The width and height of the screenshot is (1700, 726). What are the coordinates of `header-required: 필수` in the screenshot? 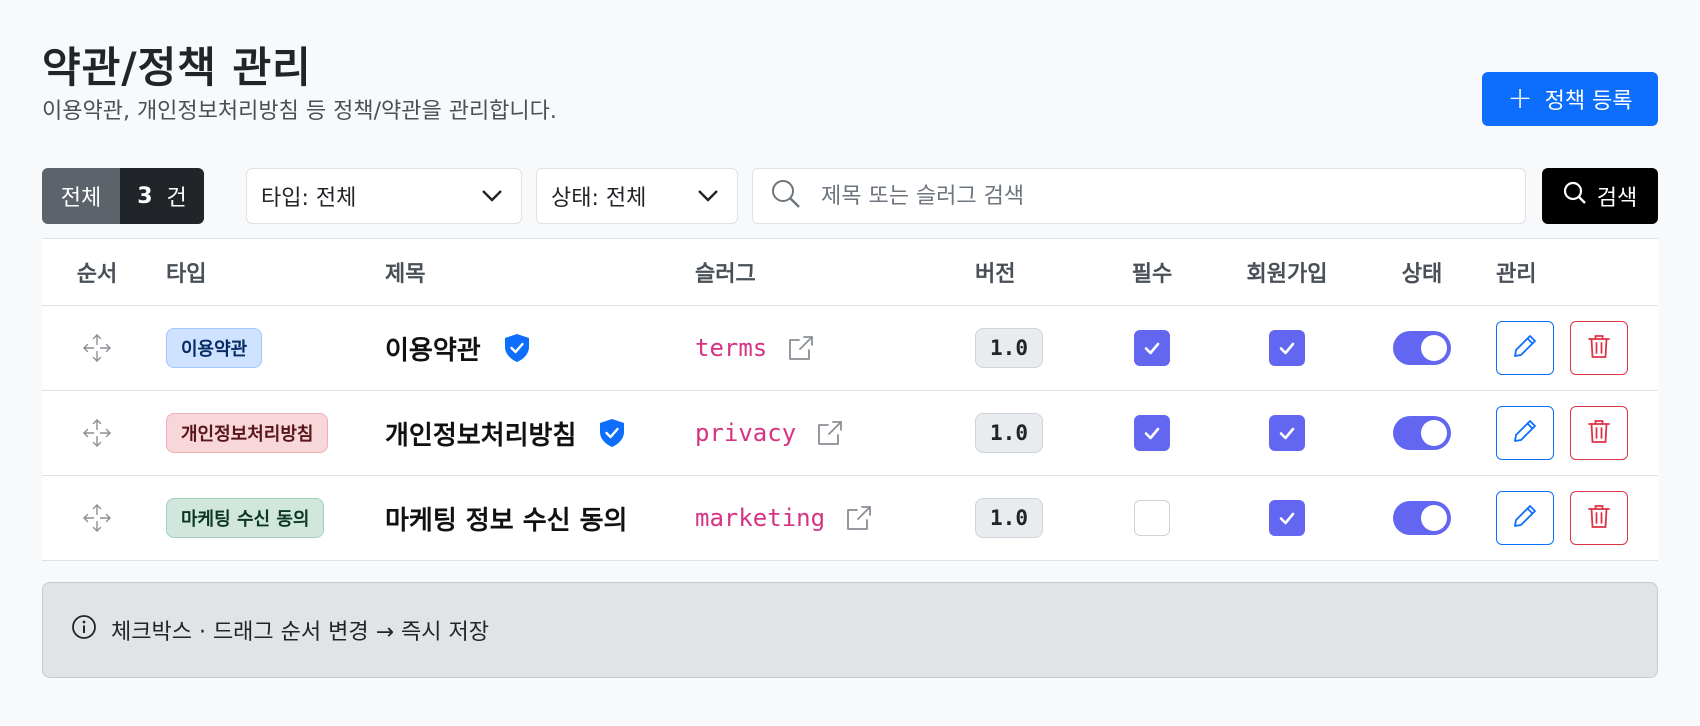 It's located at (1152, 274).